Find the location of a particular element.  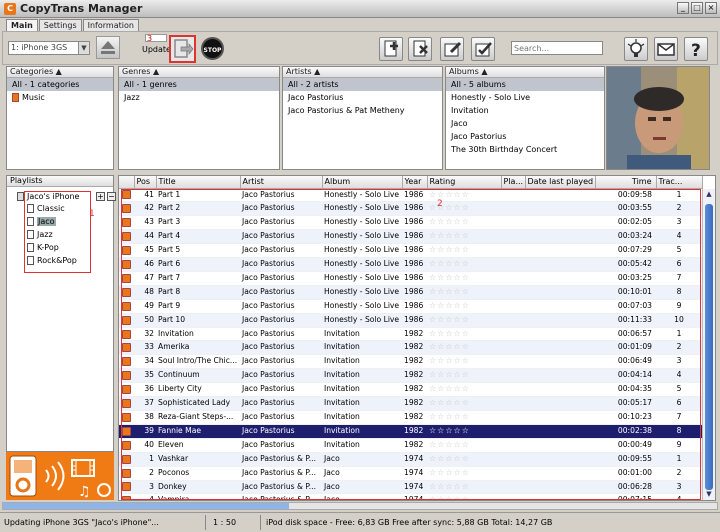

col-type is located at coordinates (127, 182).